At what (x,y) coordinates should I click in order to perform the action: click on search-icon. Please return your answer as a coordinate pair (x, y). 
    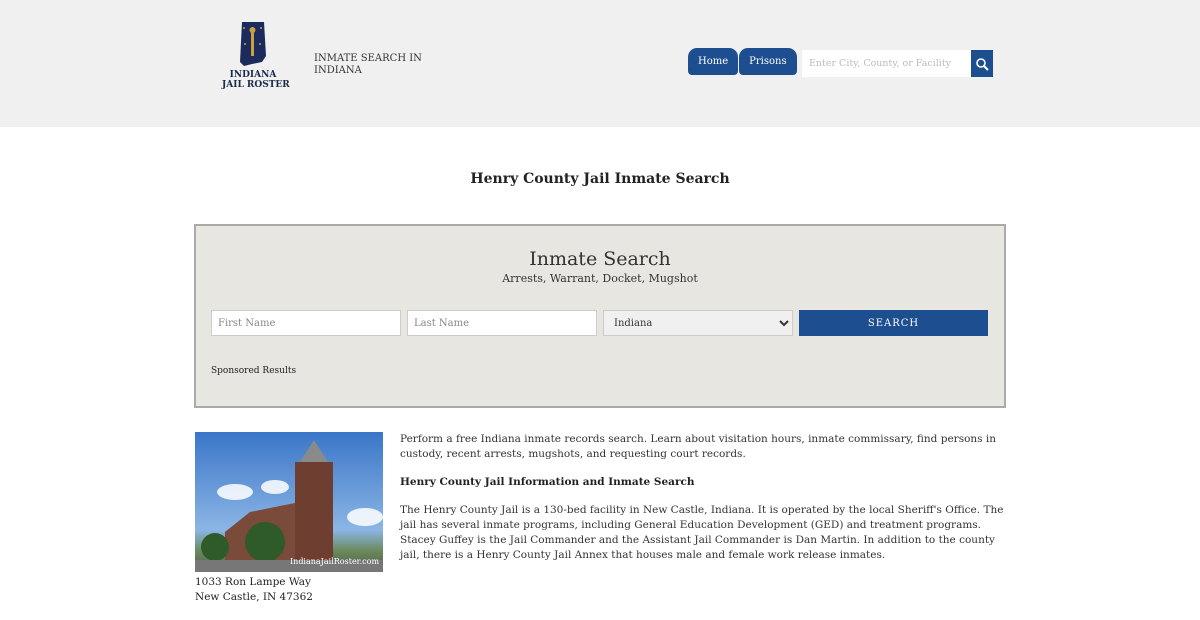
    Looking at the image, I should click on (982, 64).